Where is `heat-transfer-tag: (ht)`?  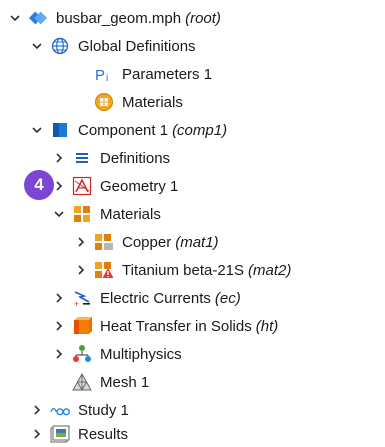 heat-transfer-tag: (ht) is located at coordinates (267, 326).